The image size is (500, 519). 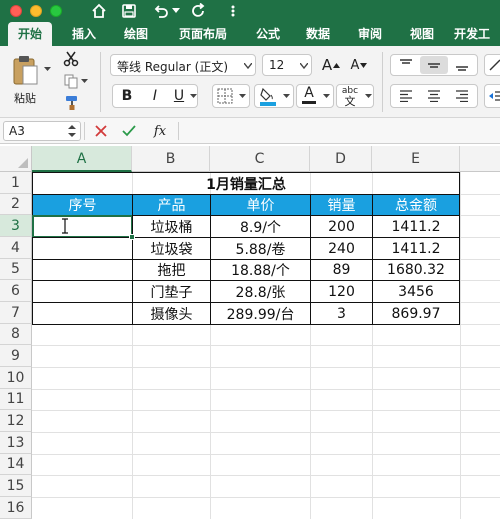 I want to click on select-all-button, so click(x=16, y=159).